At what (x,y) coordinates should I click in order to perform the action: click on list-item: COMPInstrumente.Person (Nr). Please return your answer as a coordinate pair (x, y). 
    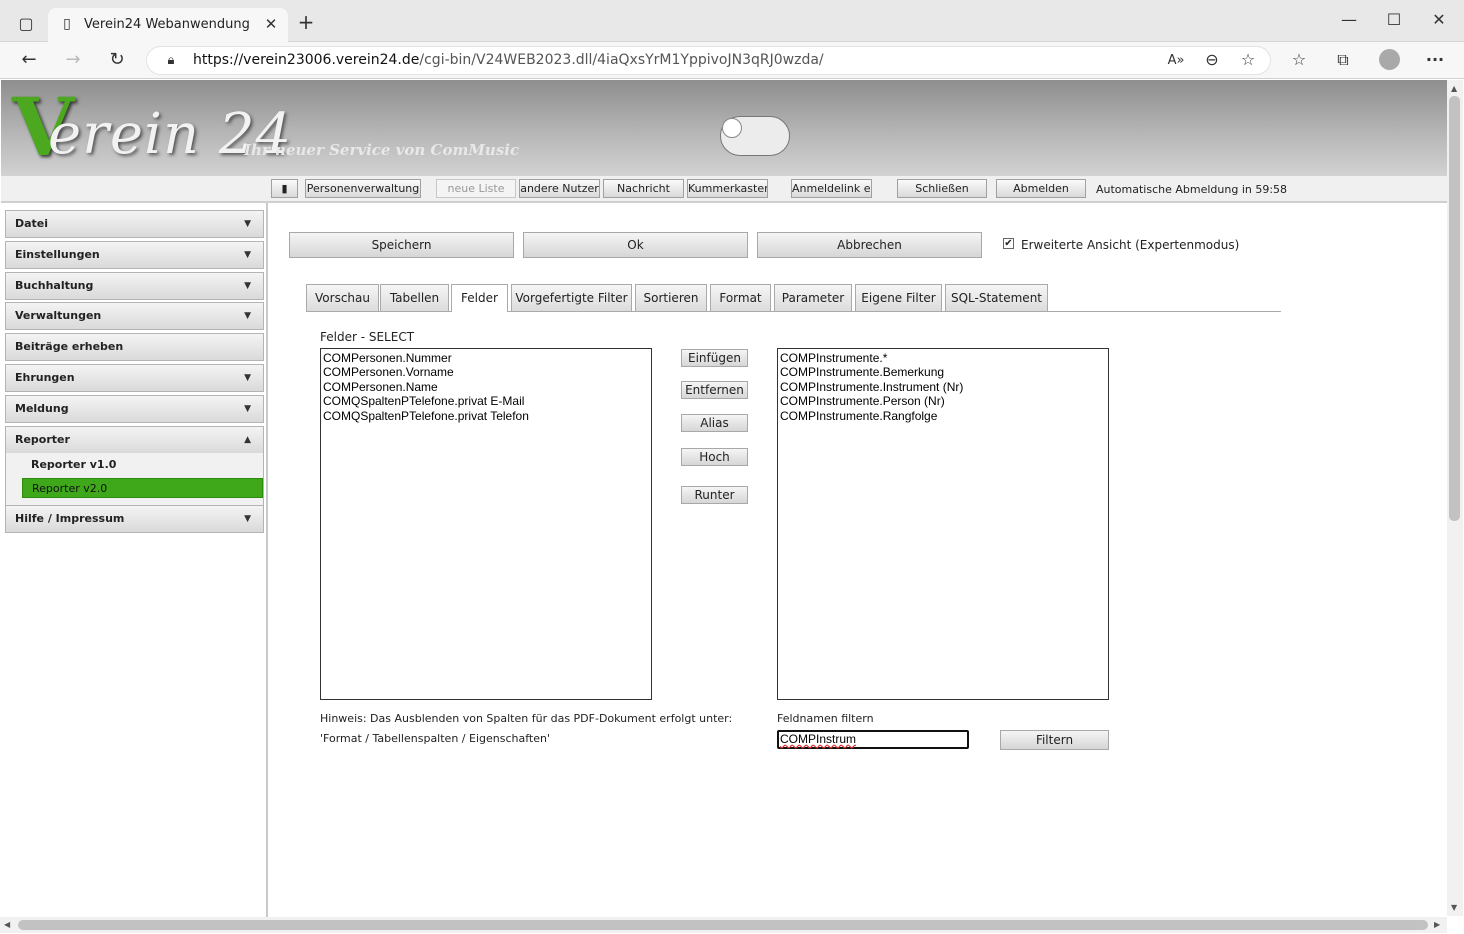
    Looking at the image, I should click on (943, 401).